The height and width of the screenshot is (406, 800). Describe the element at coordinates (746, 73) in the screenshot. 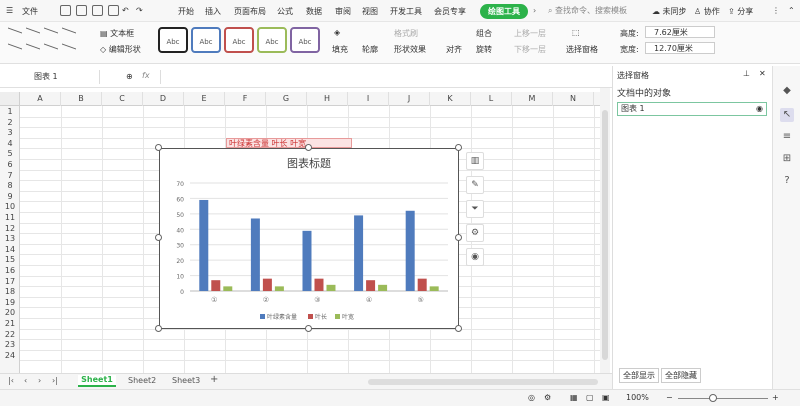

I see `pin-icon: ⊥` at that location.